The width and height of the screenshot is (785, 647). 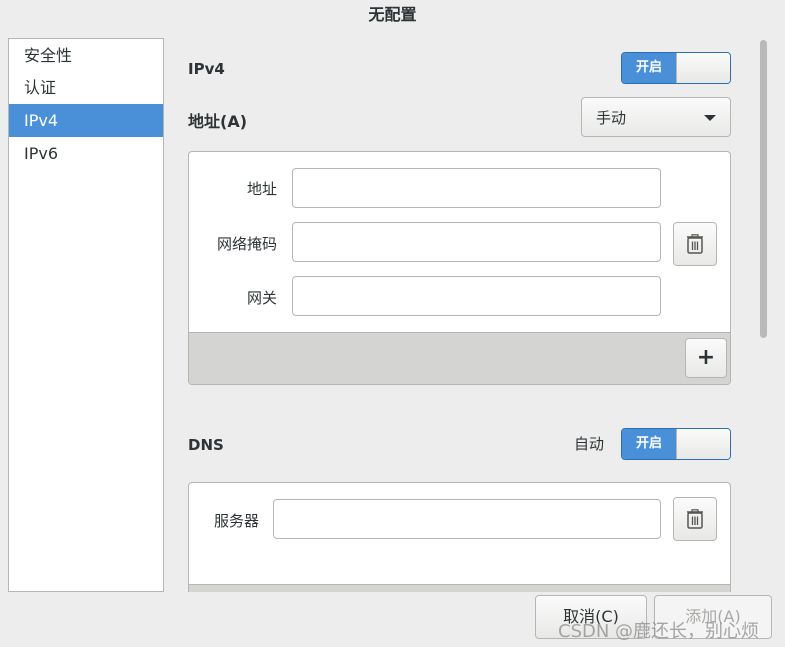 What do you see at coordinates (476, 242) in the screenshot?
I see `netmask-input` at bounding box center [476, 242].